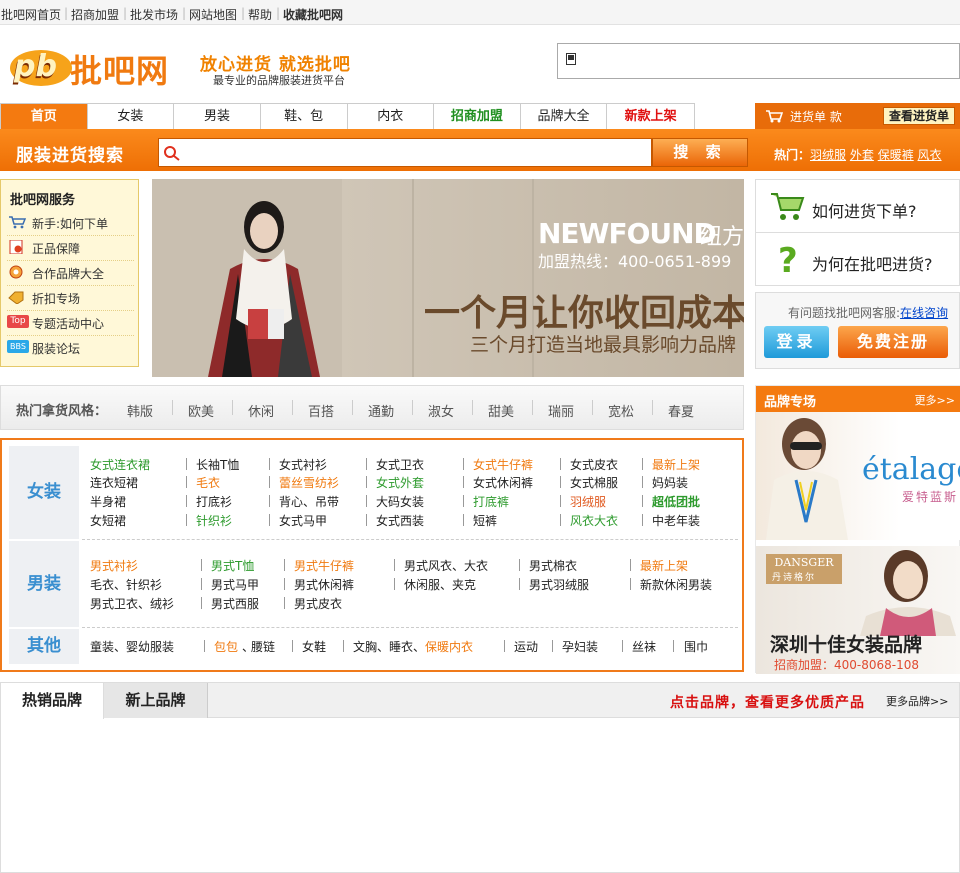 This screenshot has height=873, width=960. What do you see at coordinates (491, 501) in the screenshot?
I see `women-link: 打底裤` at bounding box center [491, 501].